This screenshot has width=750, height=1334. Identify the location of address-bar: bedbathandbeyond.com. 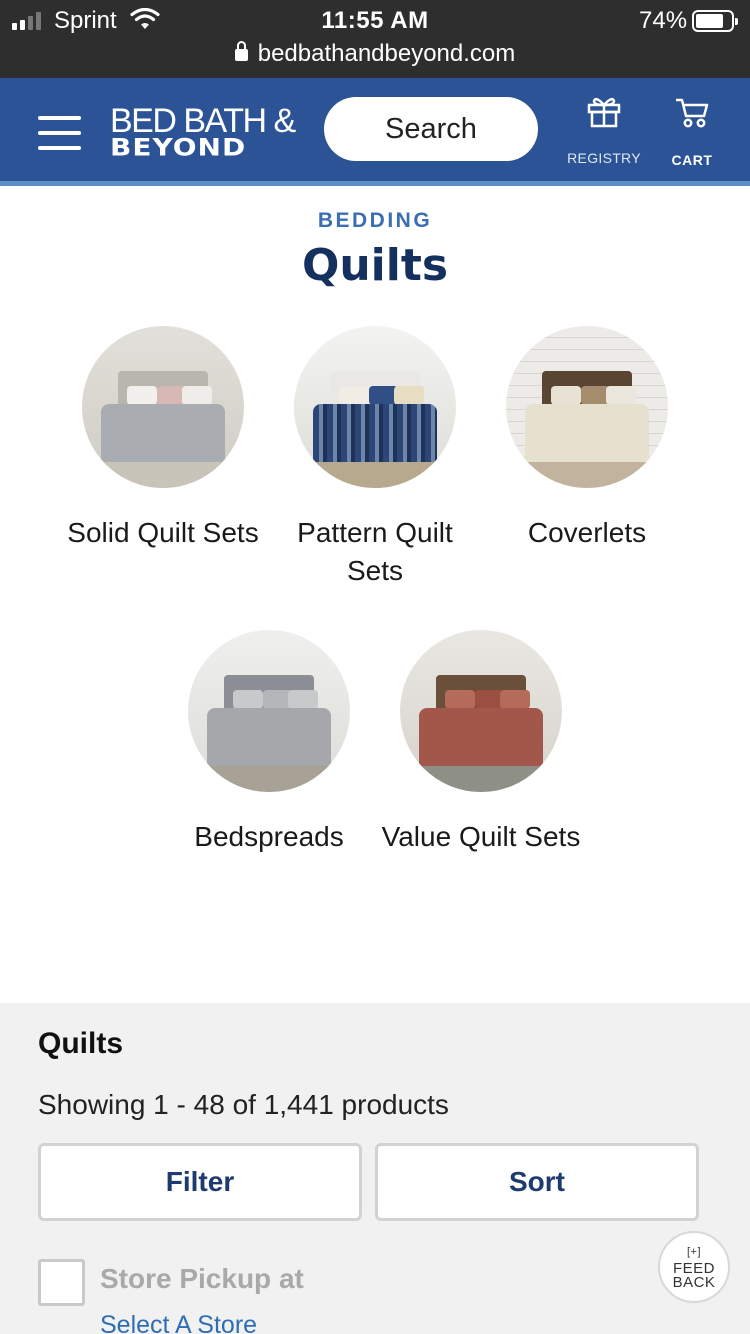
(375, 54).